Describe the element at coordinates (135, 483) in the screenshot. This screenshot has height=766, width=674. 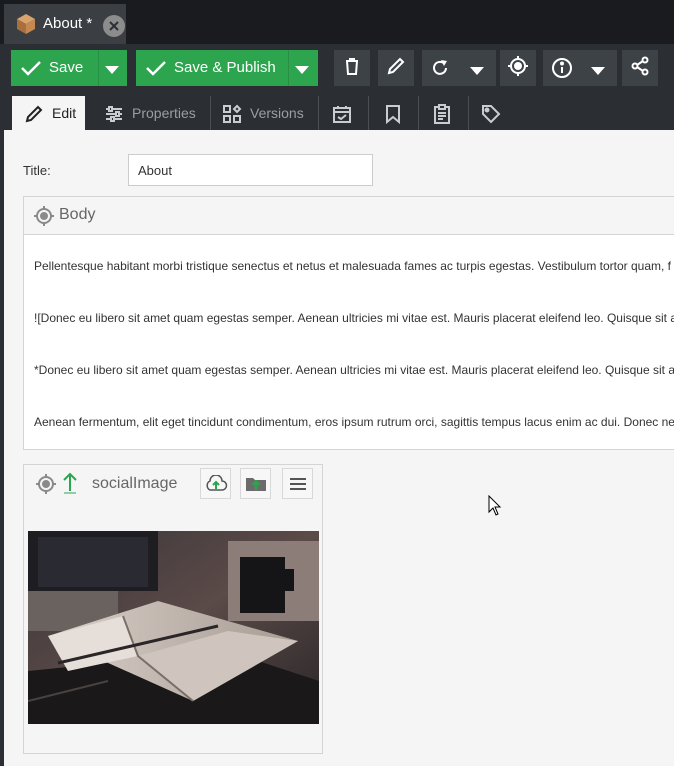
I see `social-image-heading: socialImage` at that location.